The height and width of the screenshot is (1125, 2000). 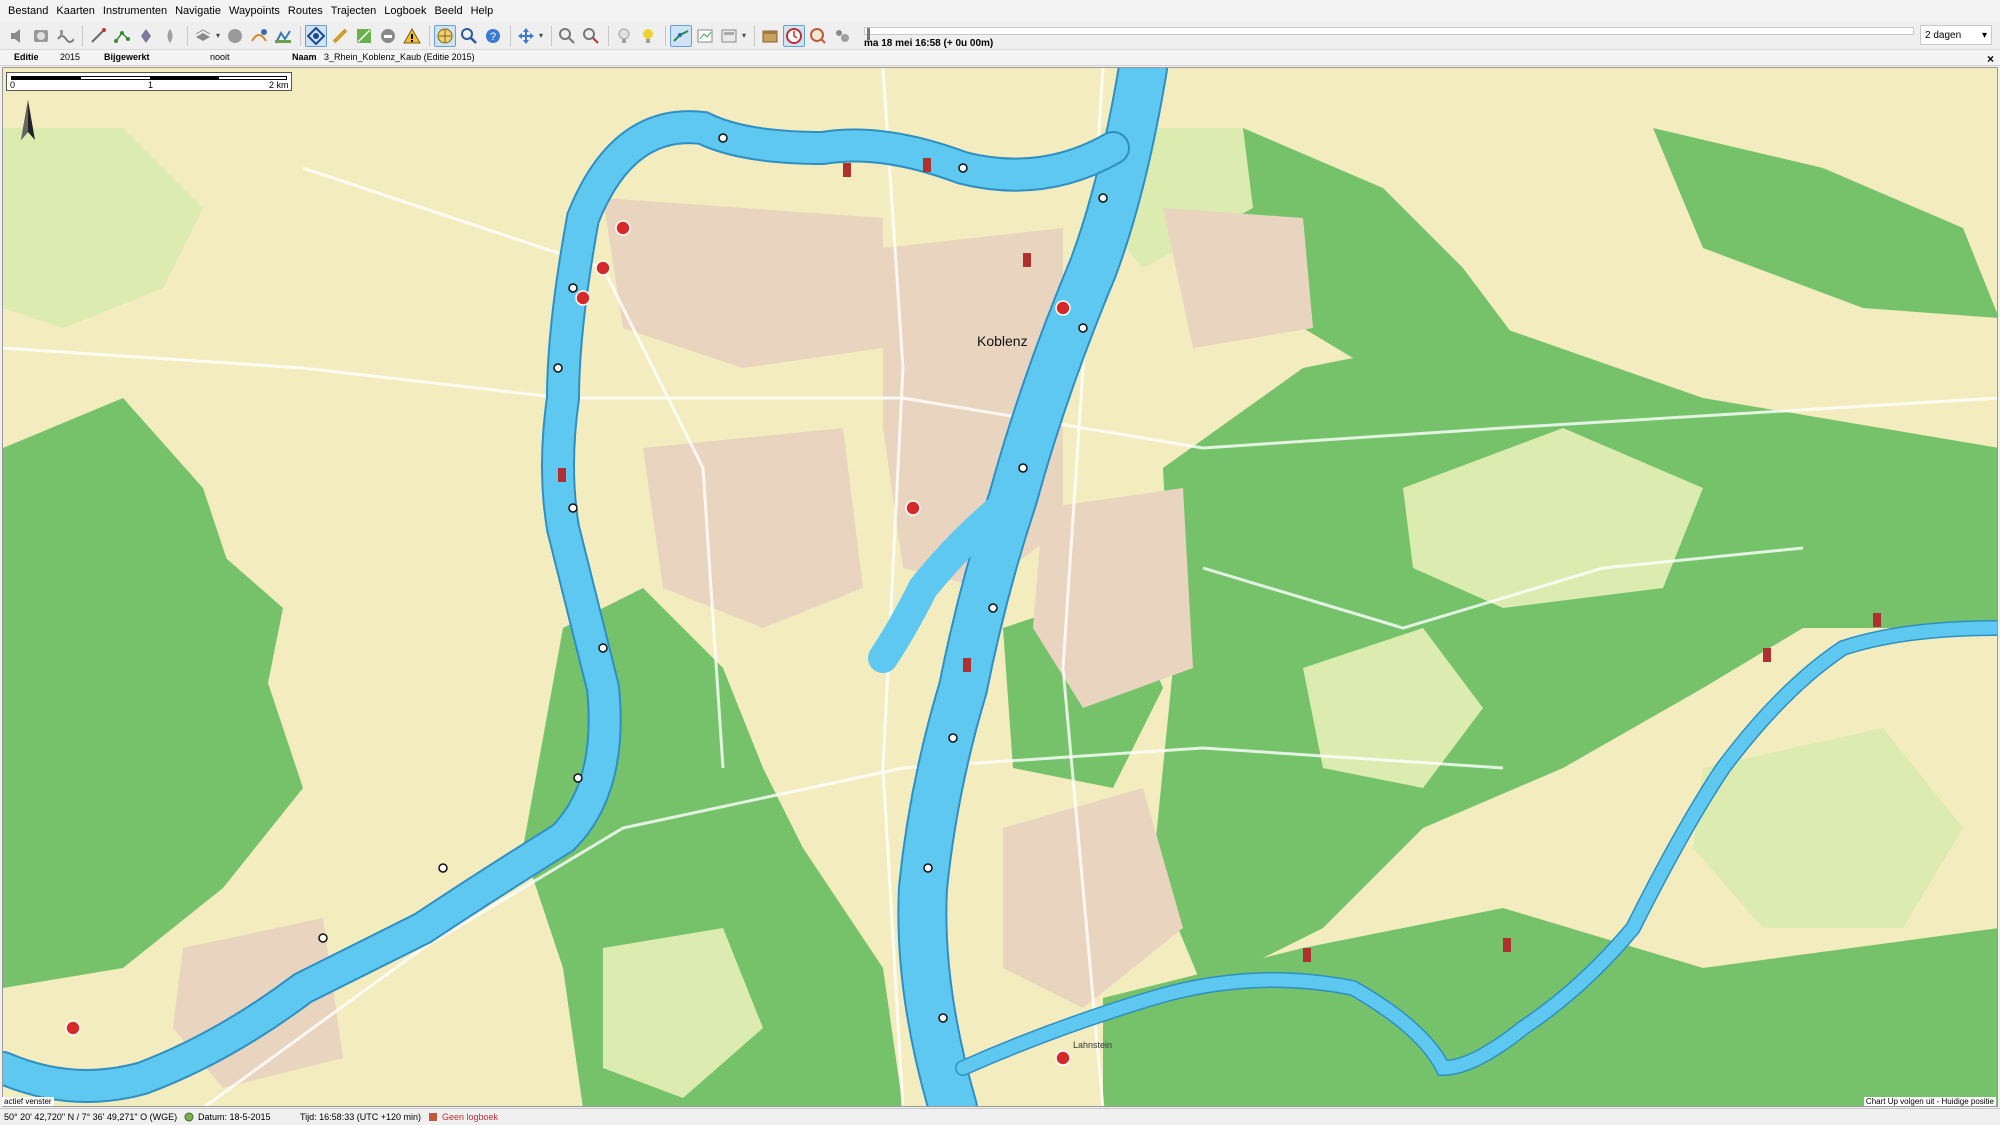 I want to click on menu-kaarten: Kaarten, so click(x=75, y=11).